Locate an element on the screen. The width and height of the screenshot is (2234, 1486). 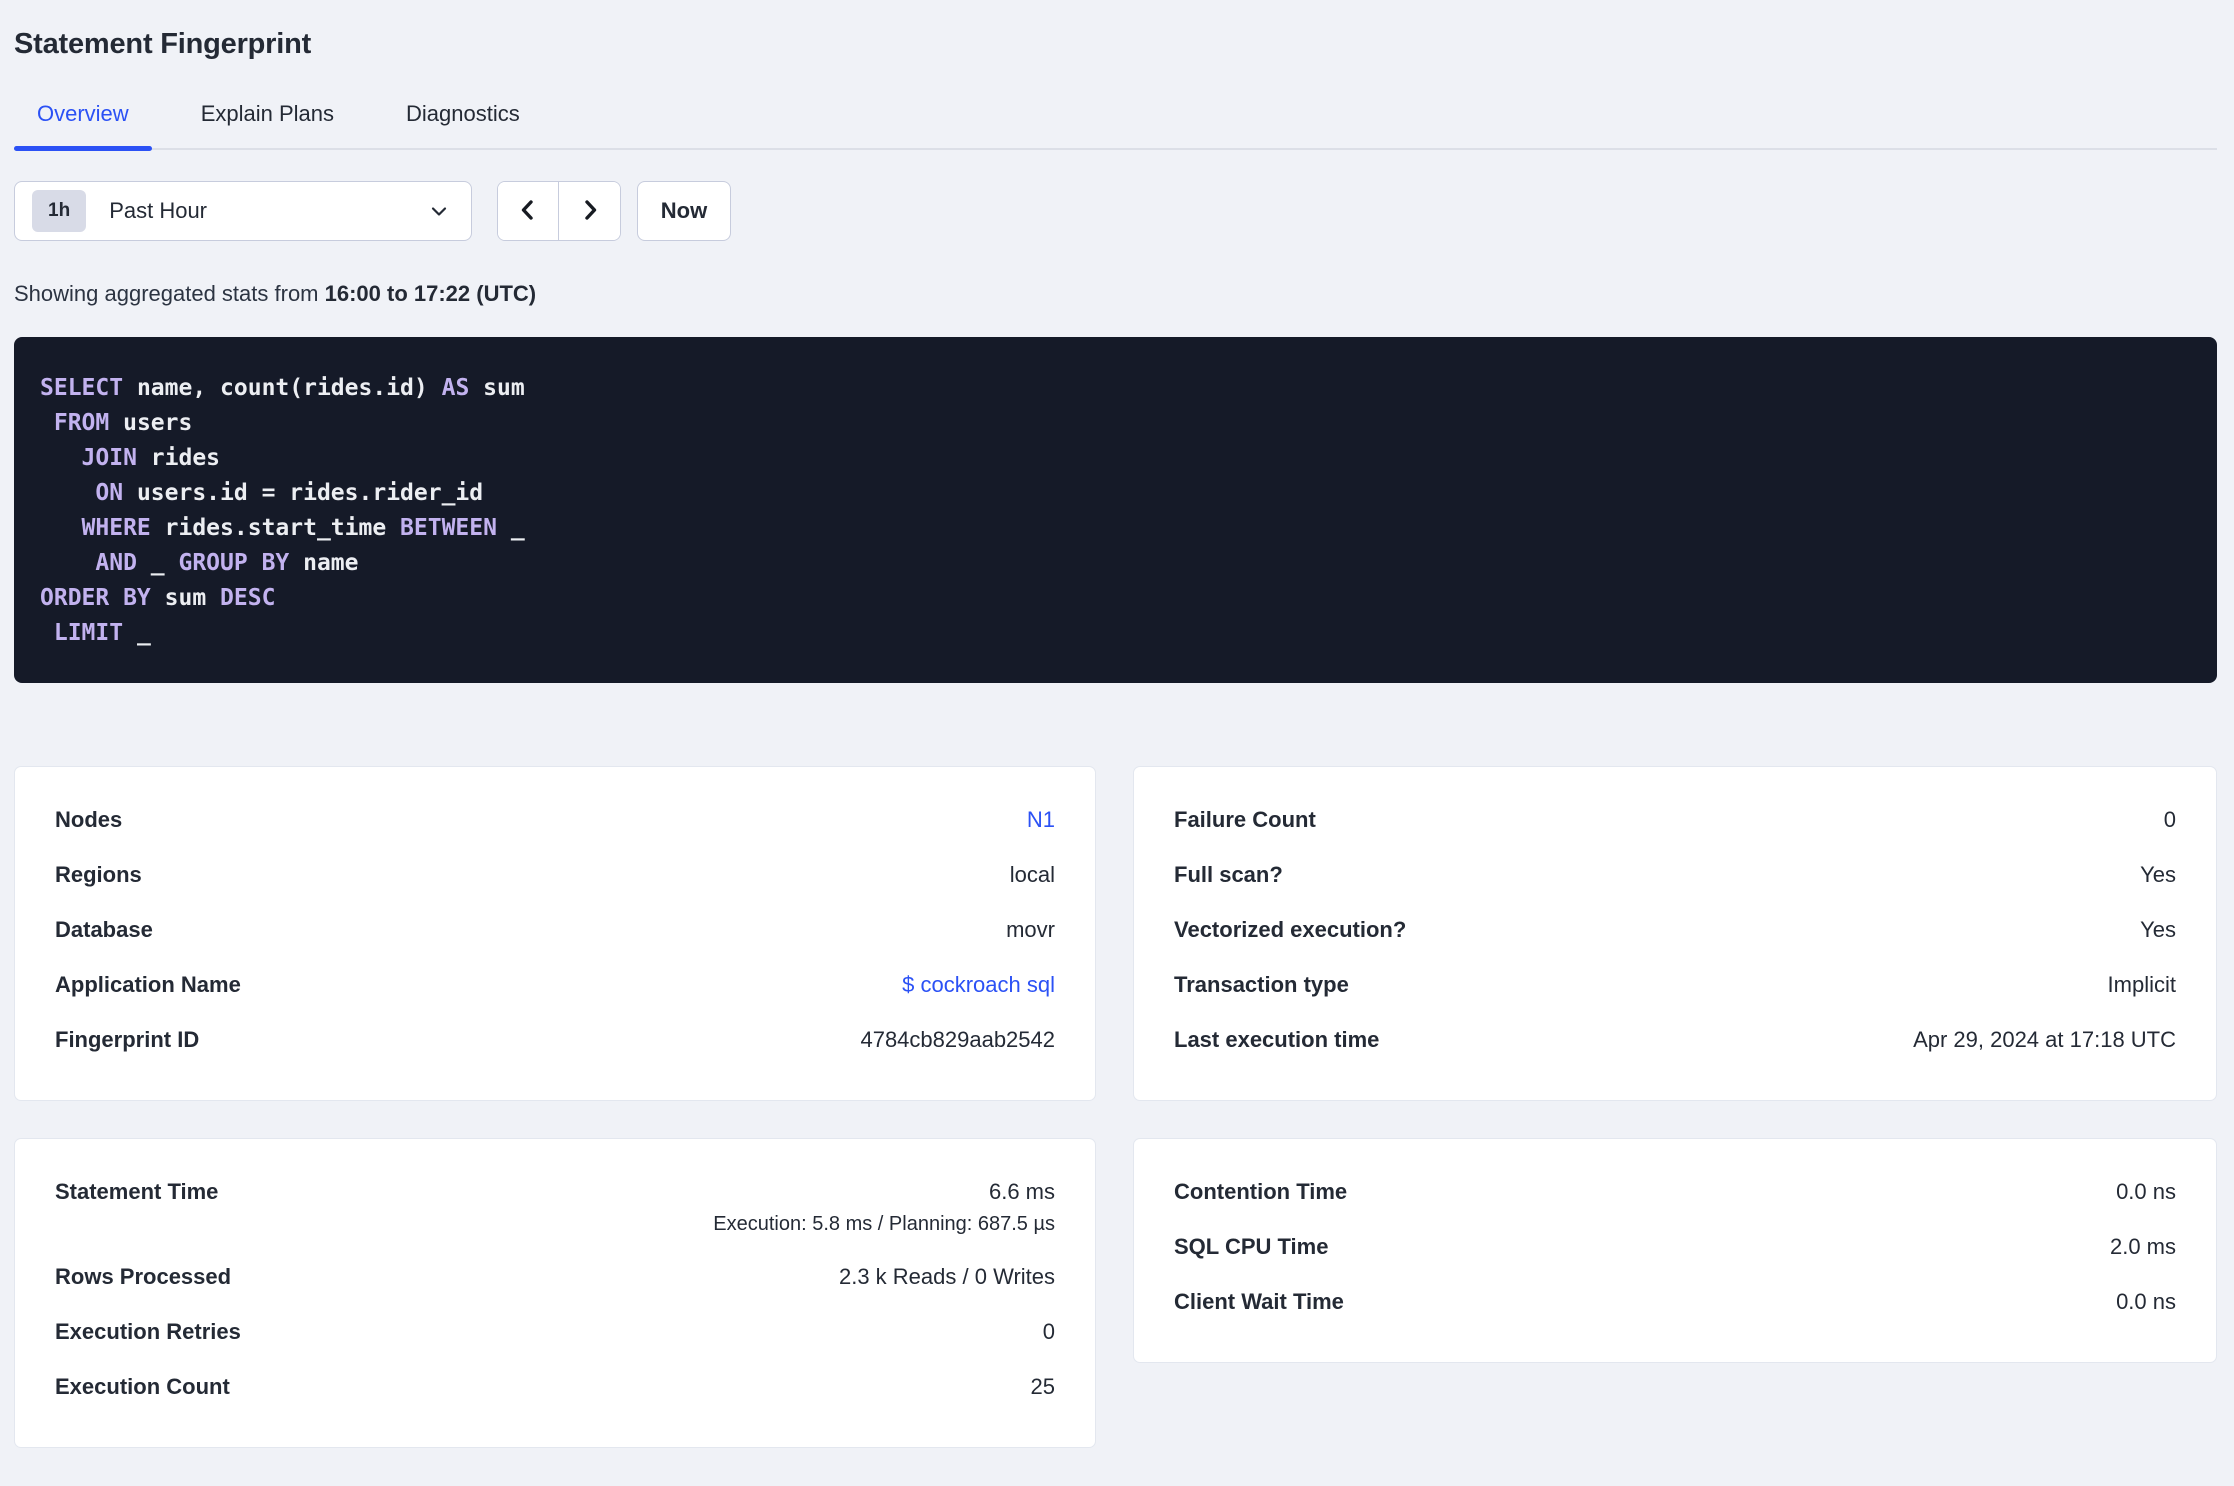
row-label: Execution Count is located at coordinates (142, 1386).